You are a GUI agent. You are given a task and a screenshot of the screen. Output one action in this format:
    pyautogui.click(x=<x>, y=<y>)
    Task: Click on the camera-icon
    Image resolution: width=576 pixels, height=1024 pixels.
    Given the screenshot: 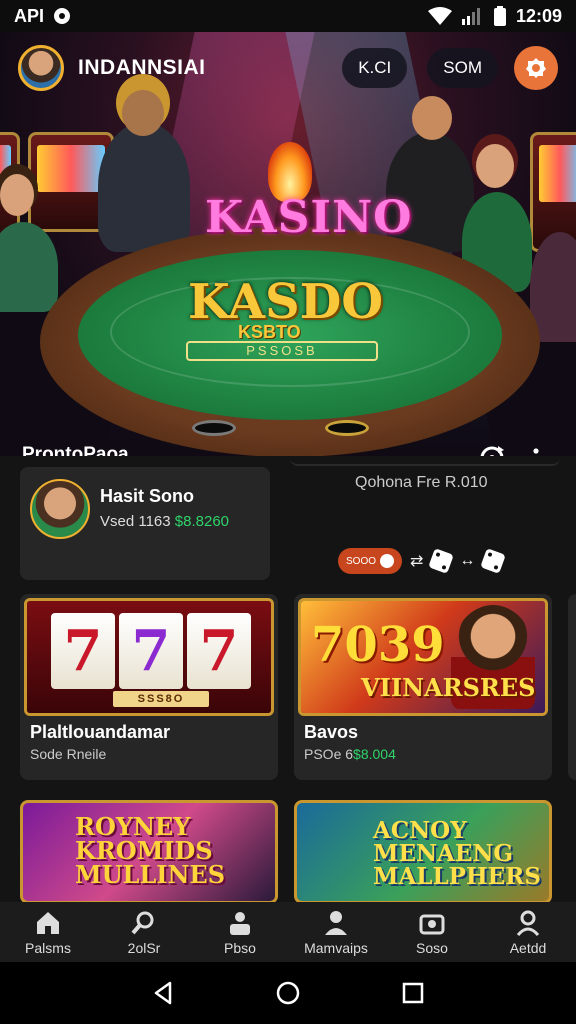 What is the action you would take?
    pyautogui.click(x=432, y=924)
    